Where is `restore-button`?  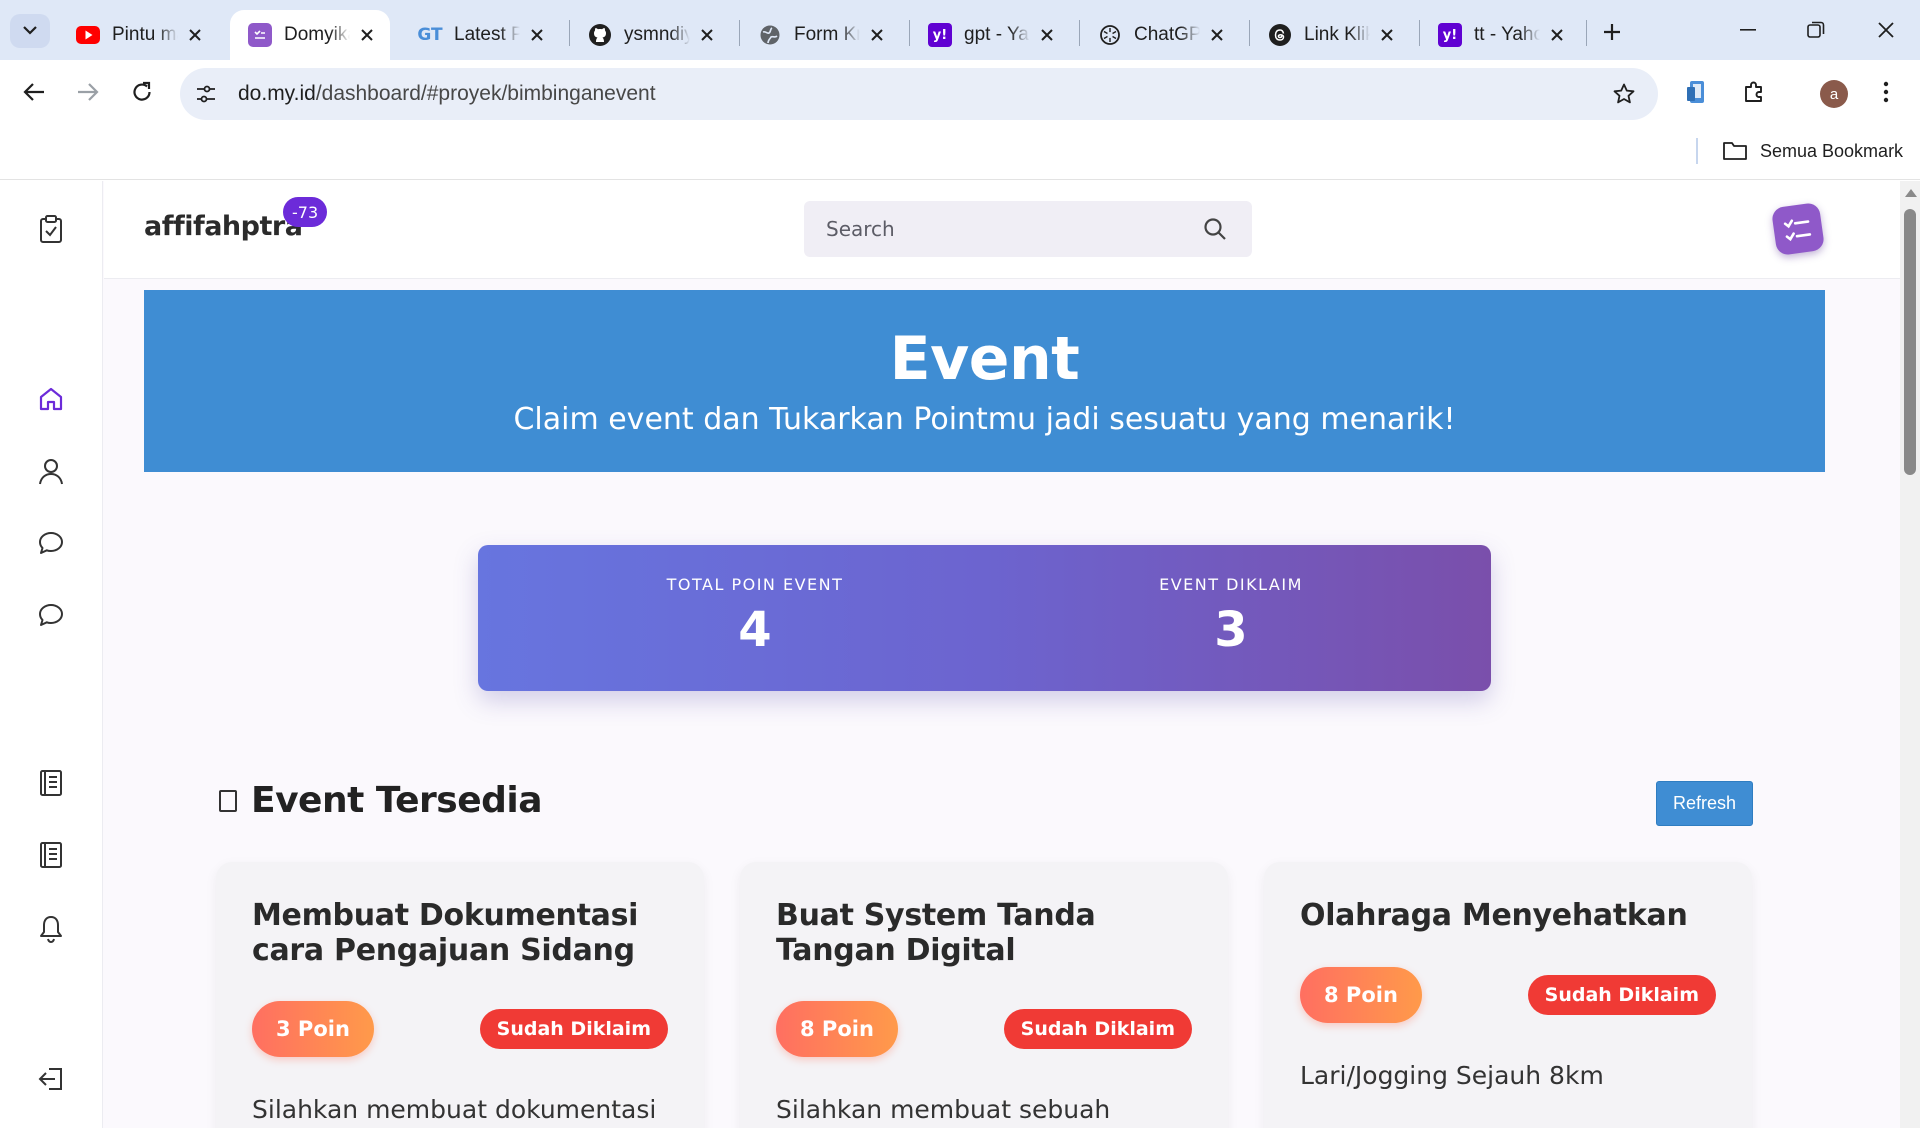
restore-button is located at coordinates (1816, 30).